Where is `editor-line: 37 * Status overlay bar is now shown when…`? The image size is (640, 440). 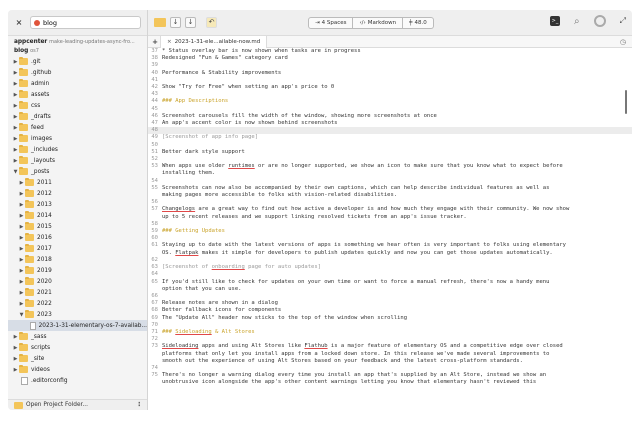
editor-line: 37 * Status overlay bar is now shown when… is located at coordinates (390, 51).